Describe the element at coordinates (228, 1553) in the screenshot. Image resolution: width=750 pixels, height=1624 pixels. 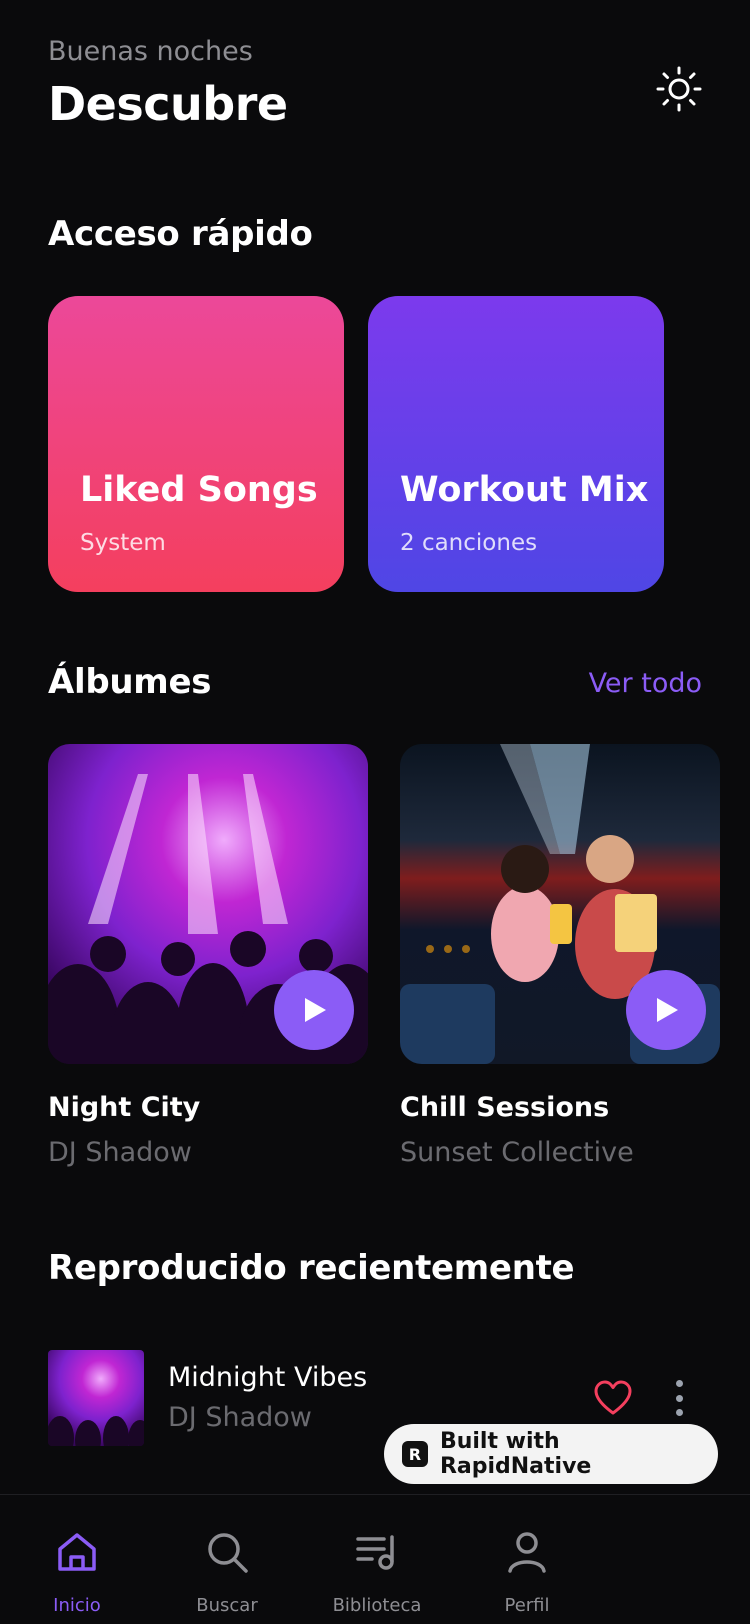
I see `search-icon` at that location.